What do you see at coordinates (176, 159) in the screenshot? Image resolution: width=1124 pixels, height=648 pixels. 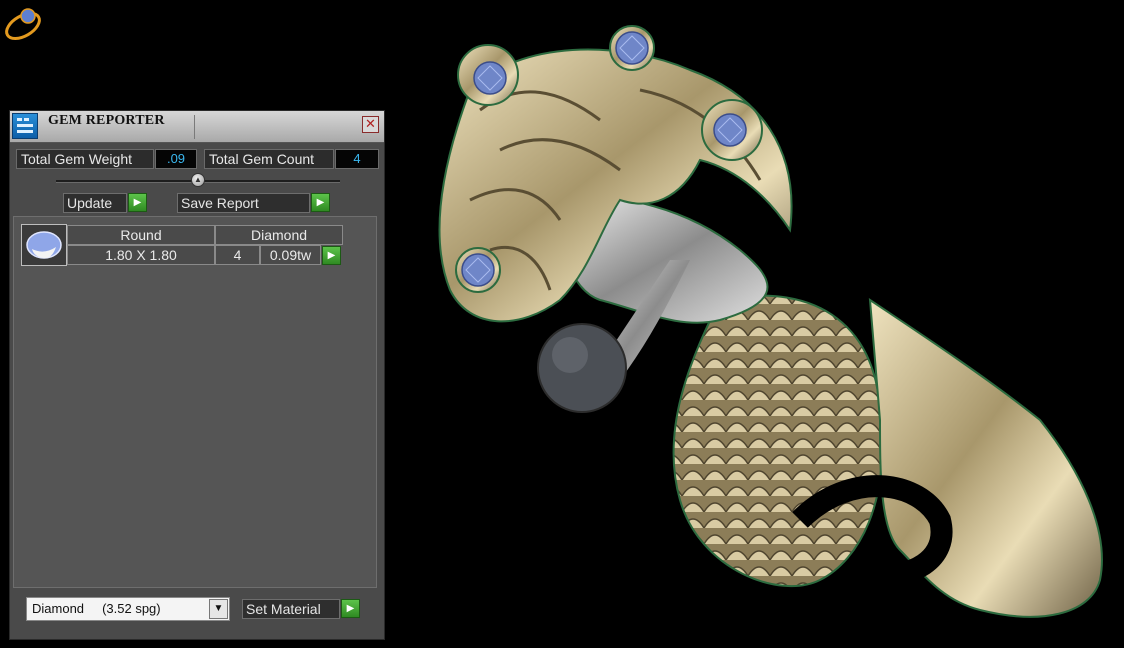 I see `total-gem-weight-value: .09` at bounding box center [176, 159].